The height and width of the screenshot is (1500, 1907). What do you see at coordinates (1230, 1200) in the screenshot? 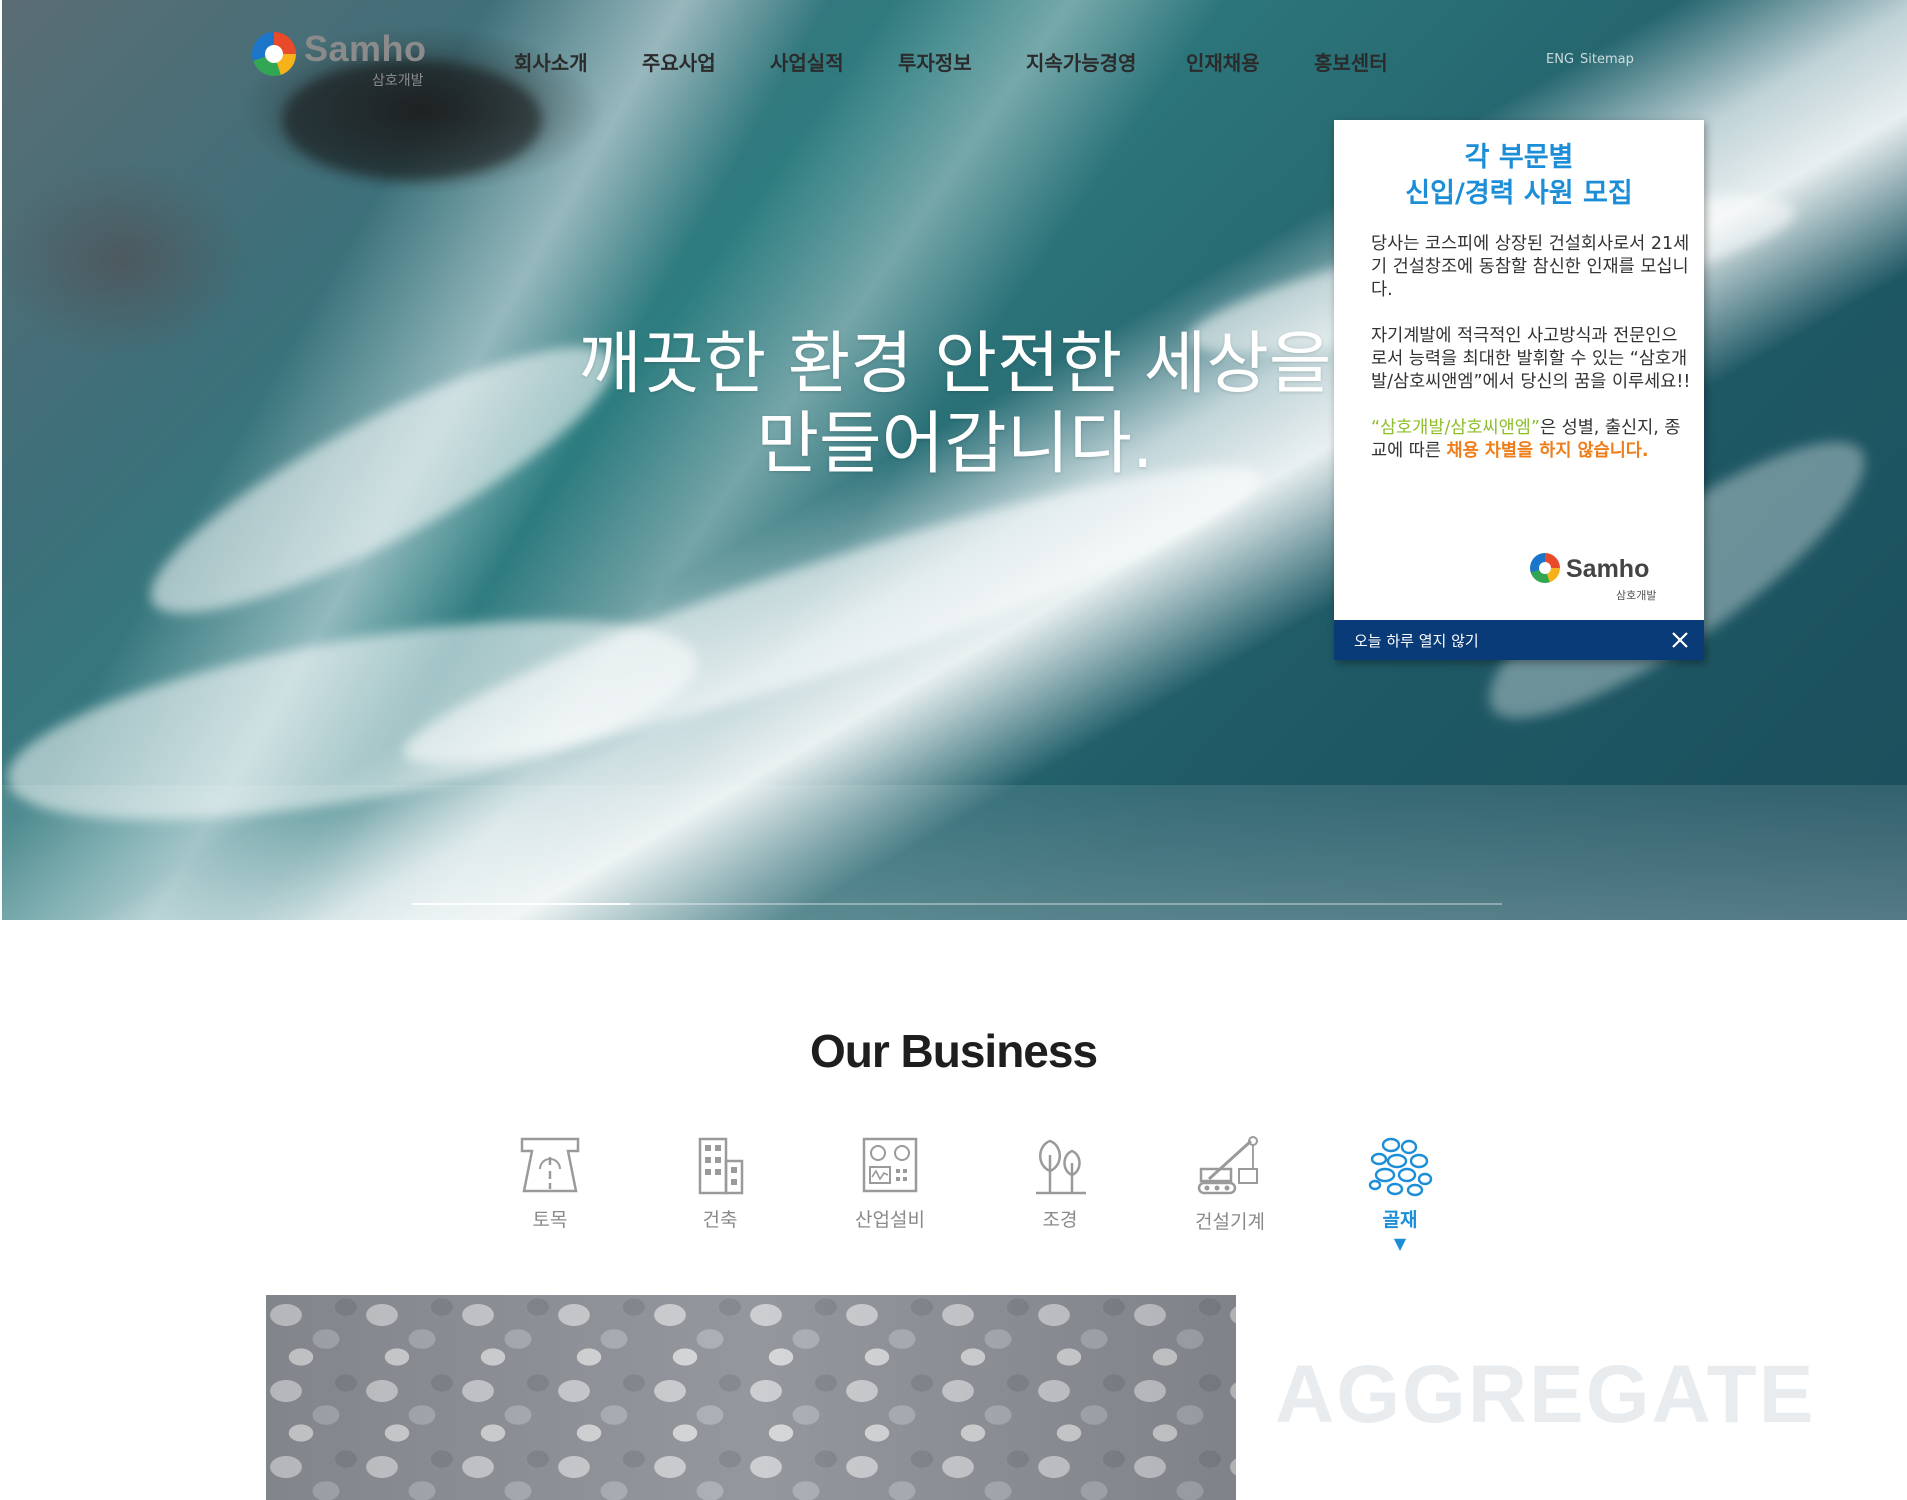
I see `tab-construction-machinery: 건설기계` at bounding box center [1230, 1200].